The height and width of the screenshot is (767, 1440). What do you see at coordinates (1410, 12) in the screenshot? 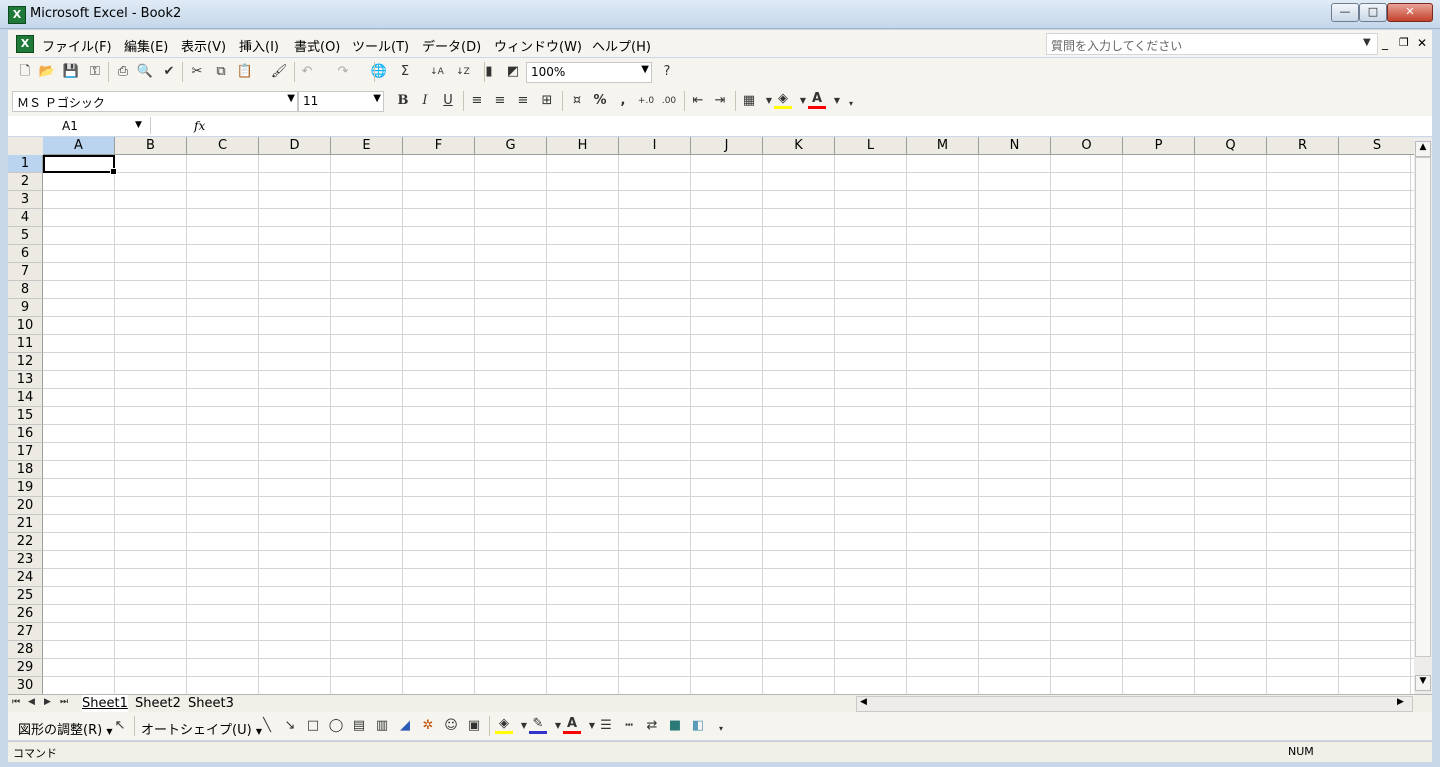
I see `close-button: ✕` at bounding box center [1410, 12].